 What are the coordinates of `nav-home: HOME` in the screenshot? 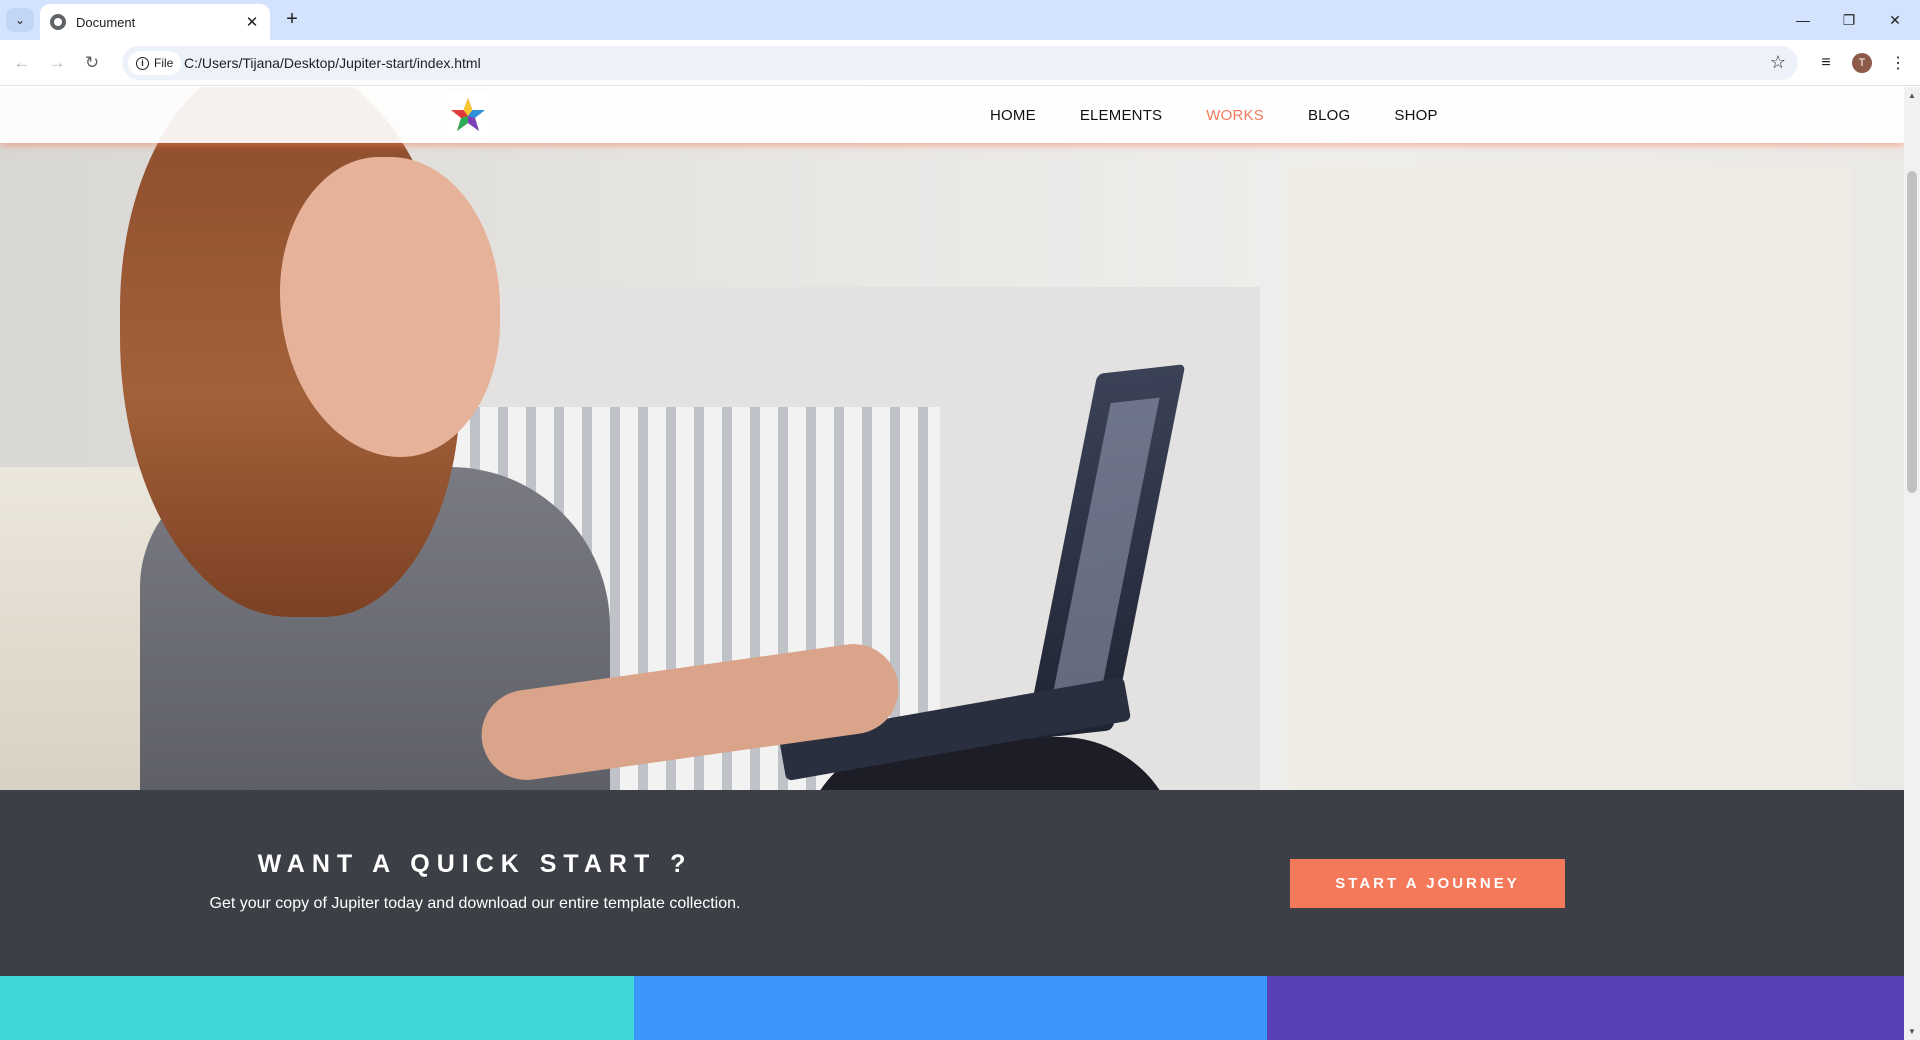 It's located at (1013, 115).